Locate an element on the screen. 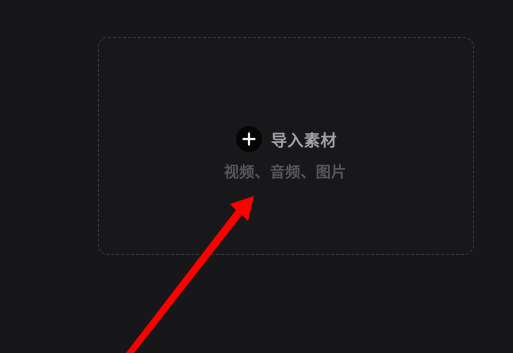 This screenshot has width=513, height=353. import-media-label: 导入素材 is located at coordinates (304, 140).